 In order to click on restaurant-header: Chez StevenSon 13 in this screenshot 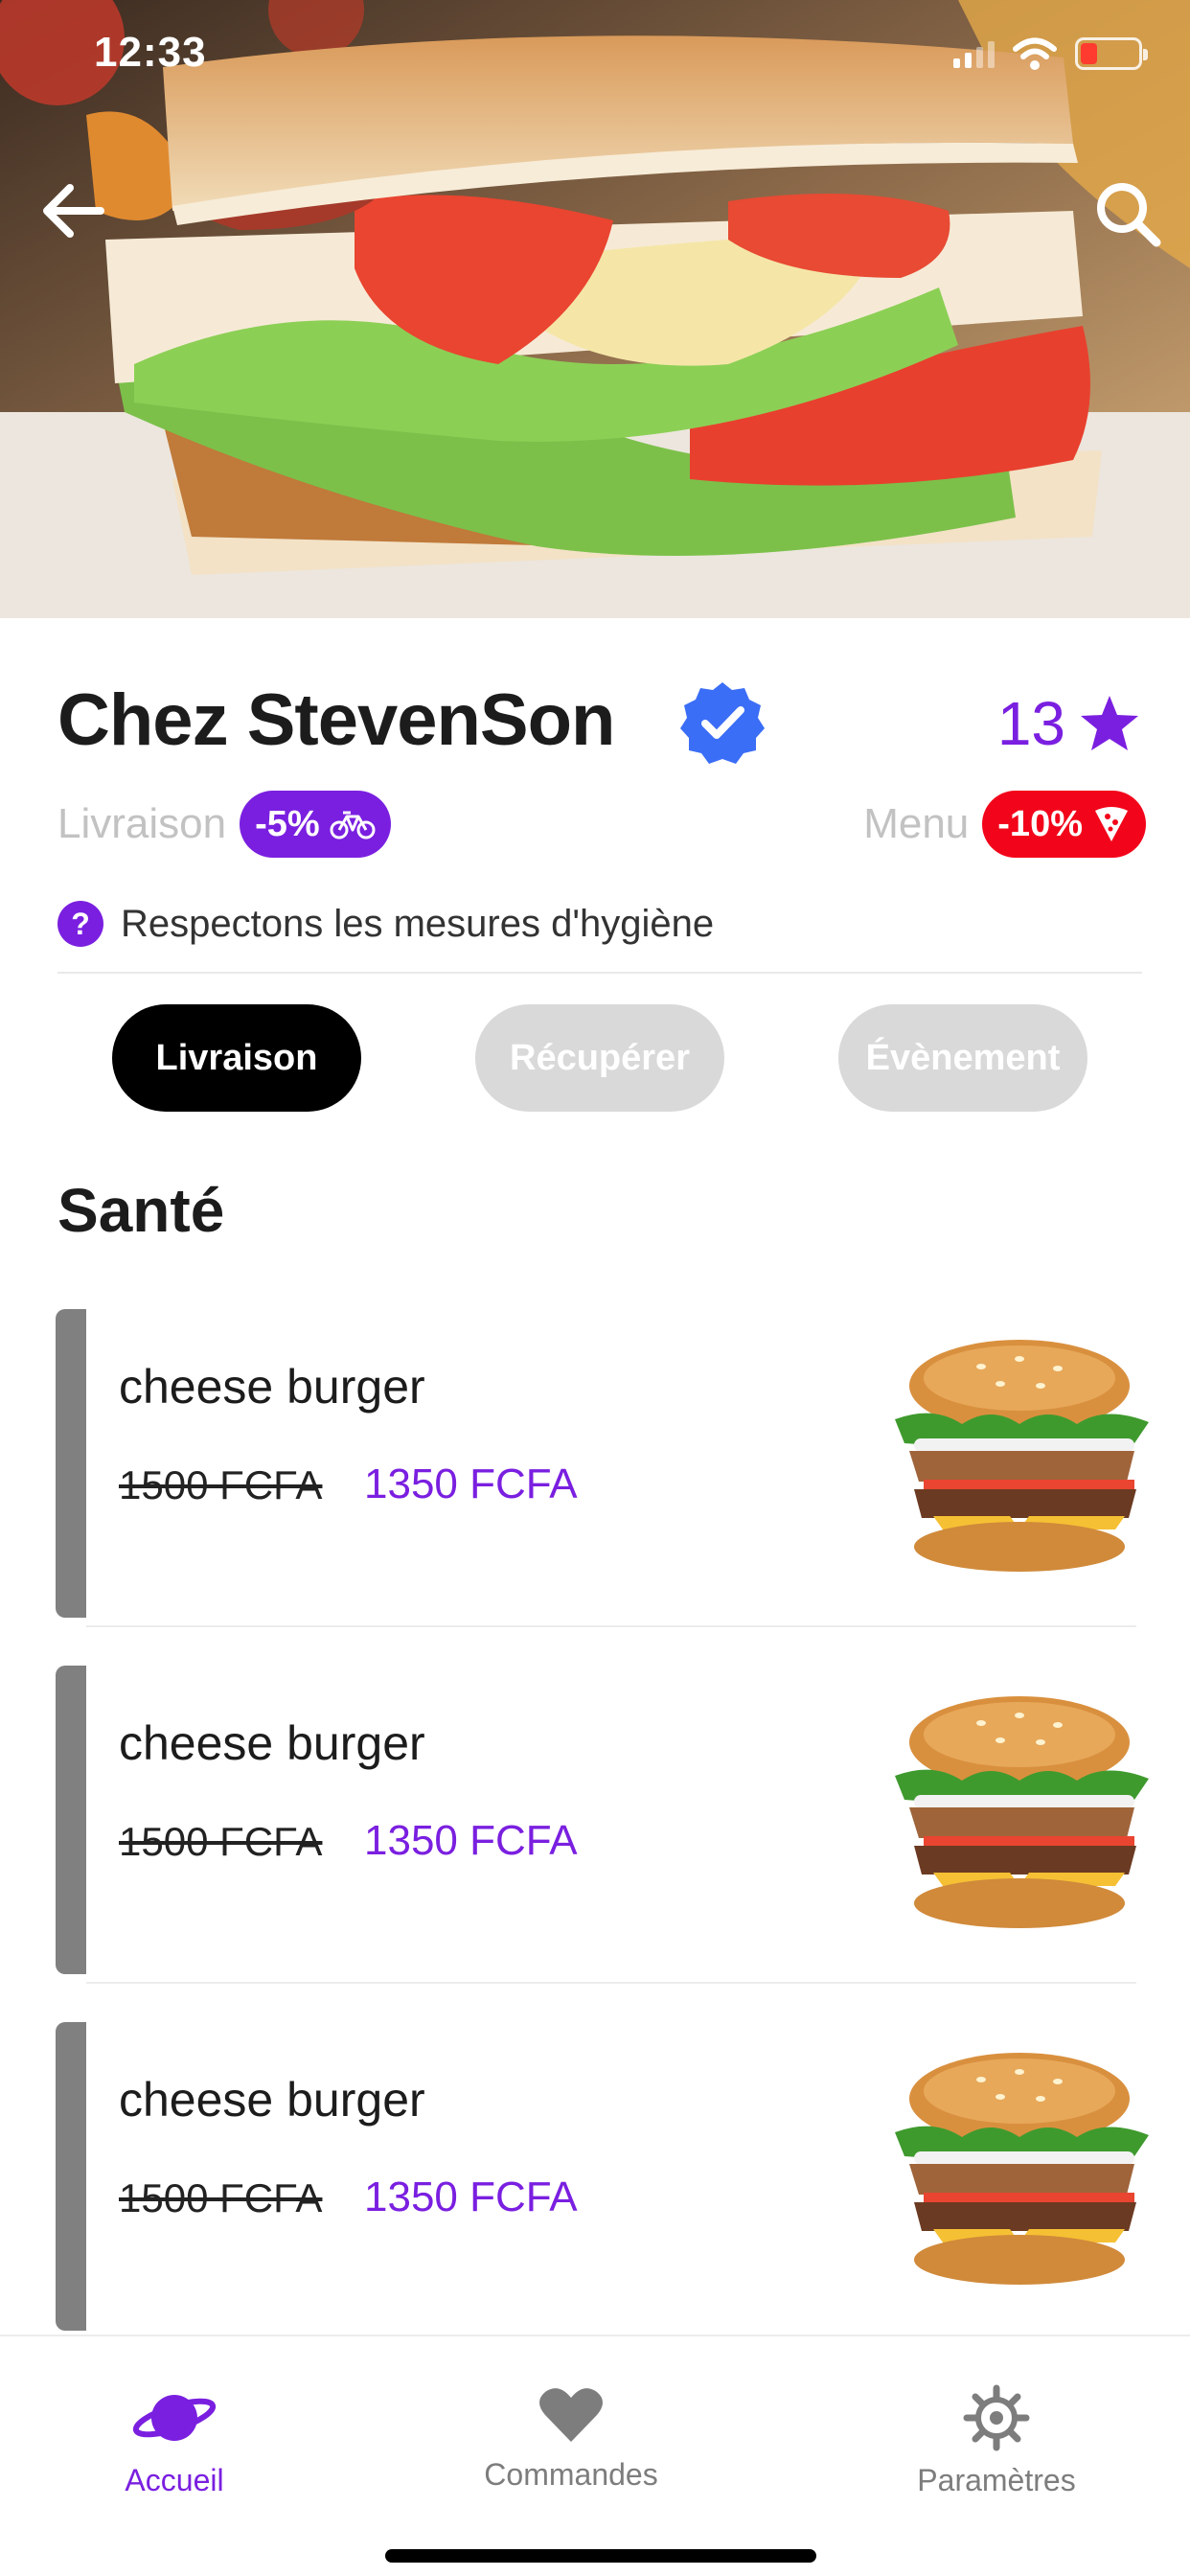, I will do `click(599, 723)`.